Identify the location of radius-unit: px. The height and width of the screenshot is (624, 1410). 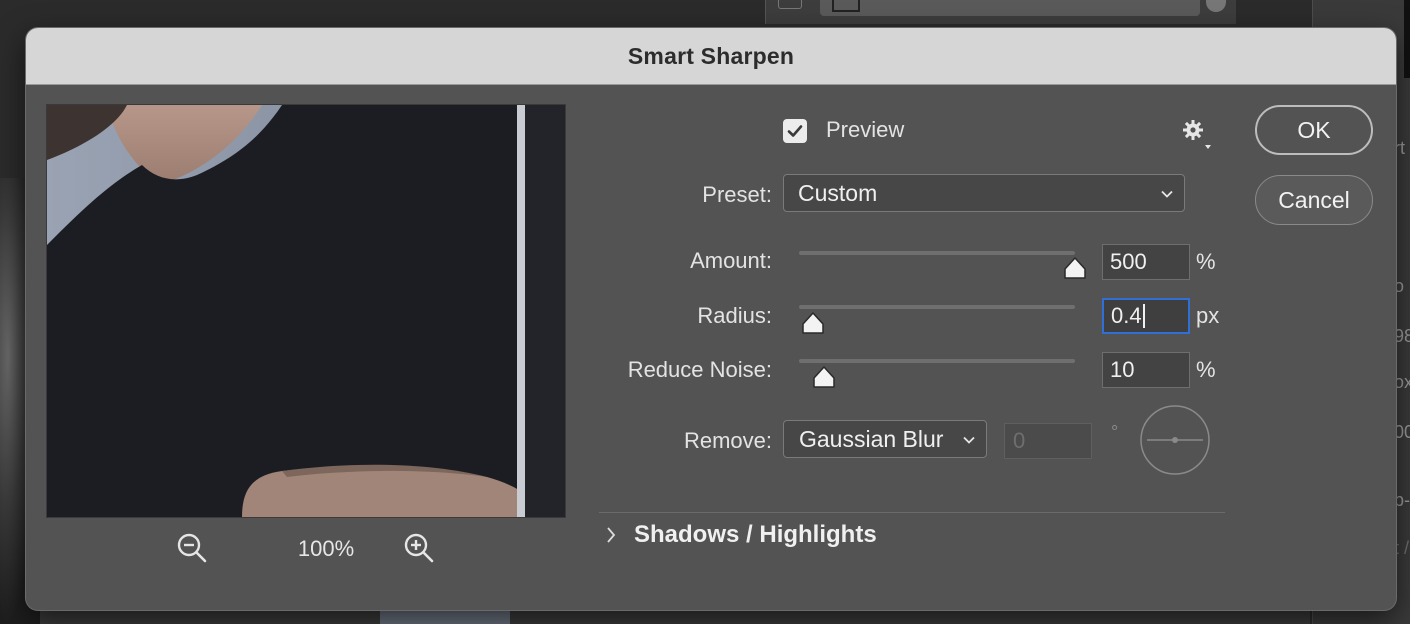
(1208, 315).